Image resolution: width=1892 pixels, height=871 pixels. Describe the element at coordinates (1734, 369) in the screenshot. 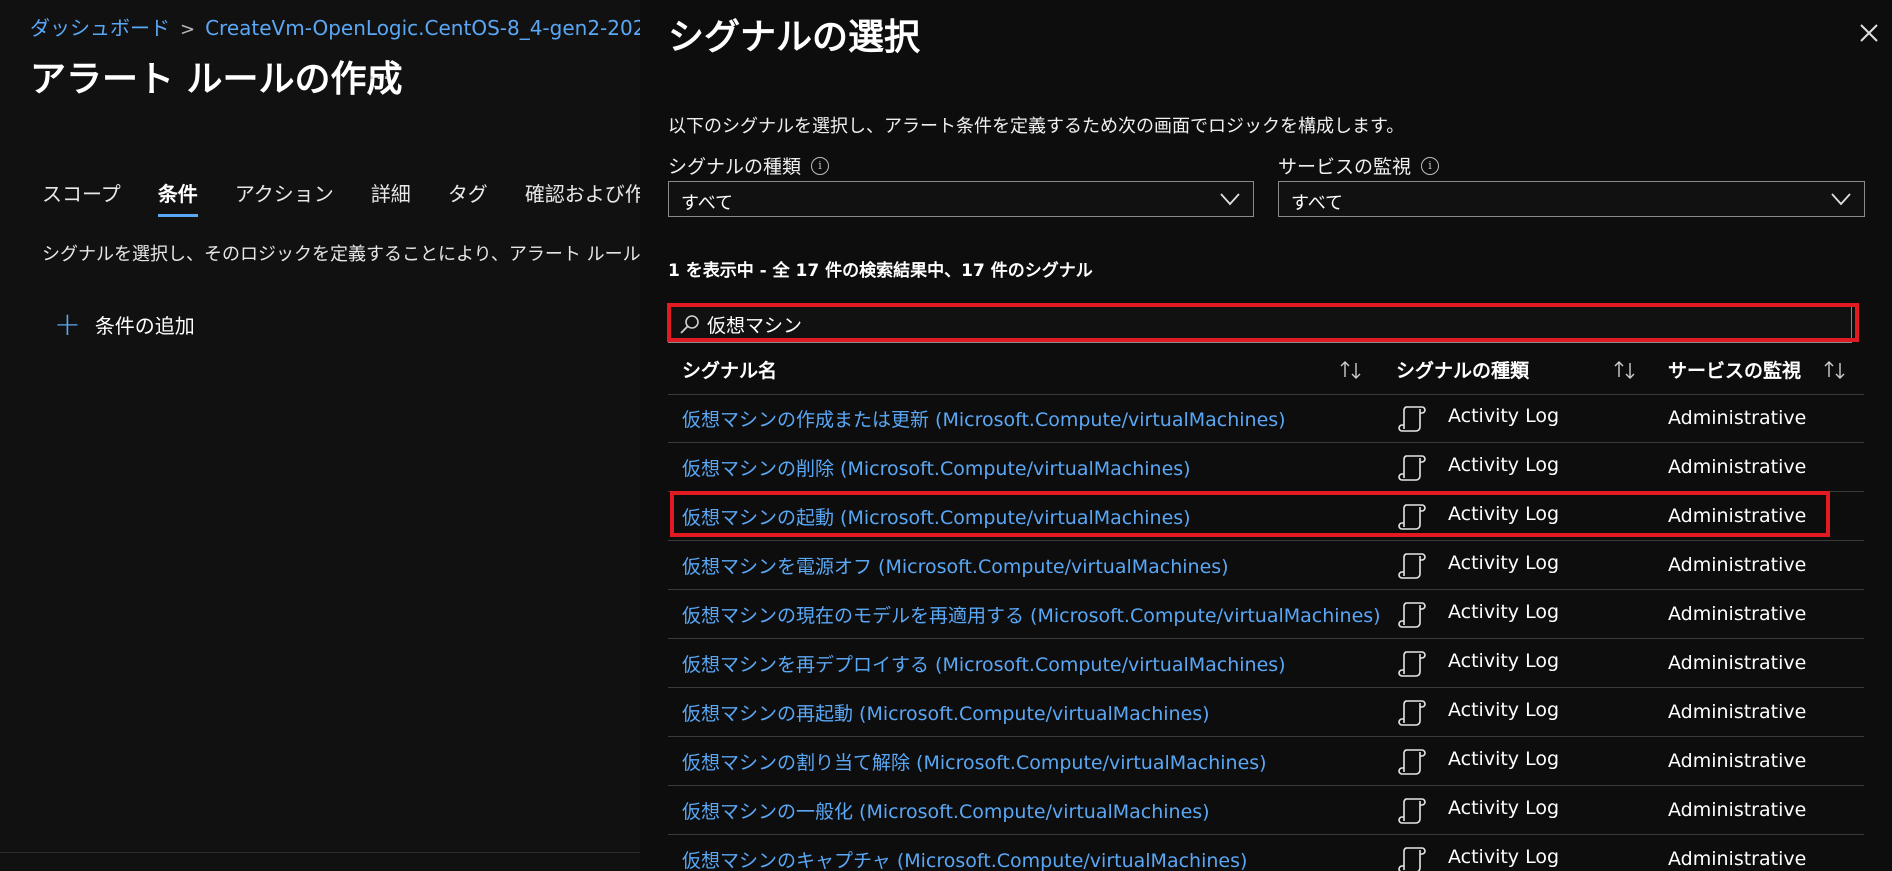

I see `column-header-service: サービスの監視` at that location.